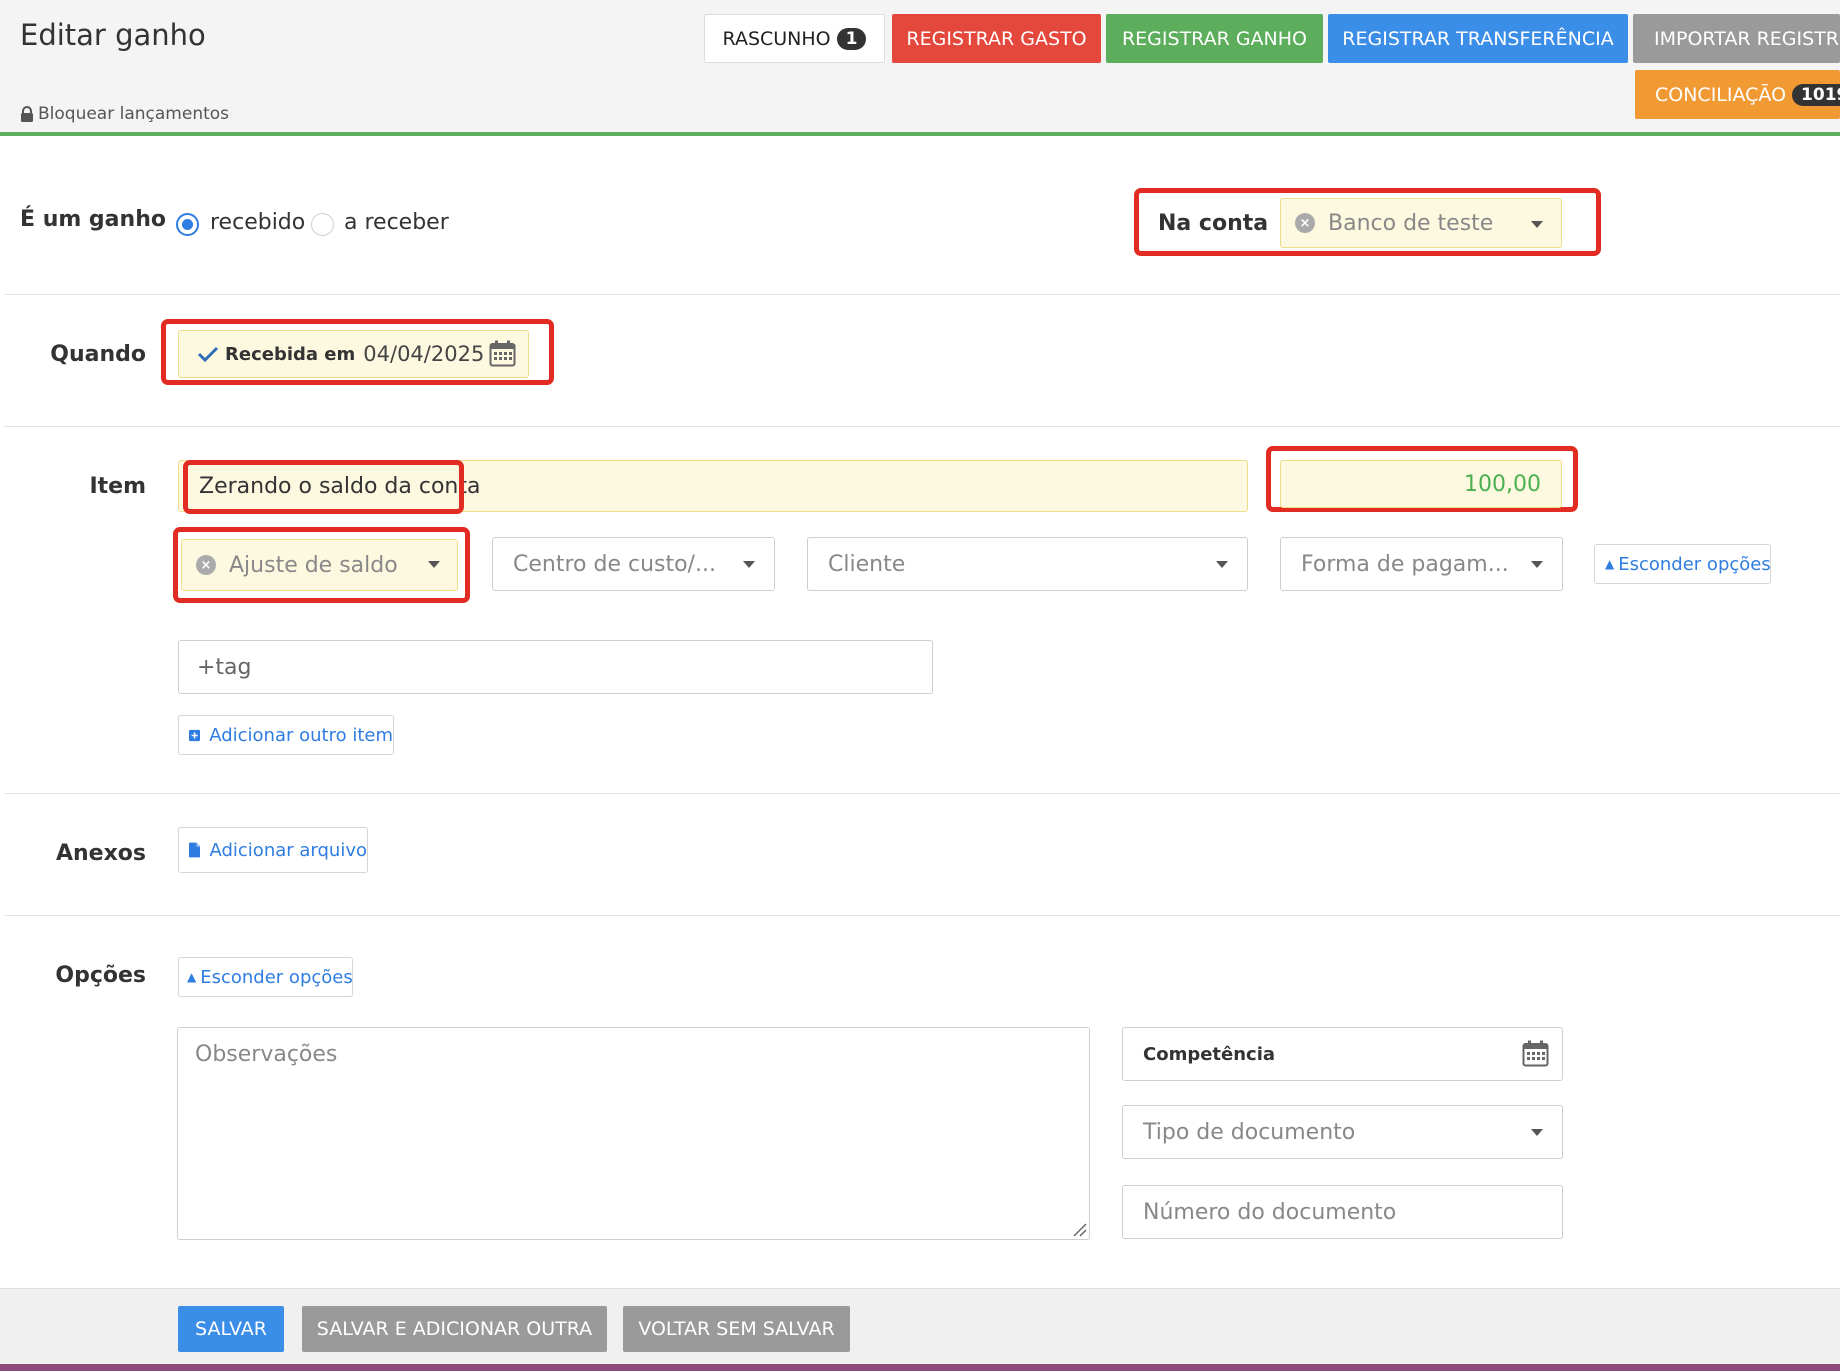 Image resolution: width=1840 pixels, height=1371 pixels. Describe the element at coordinates (1537, 1132) in the screenshot. I see `document-type-dropdown-icon` at that location.